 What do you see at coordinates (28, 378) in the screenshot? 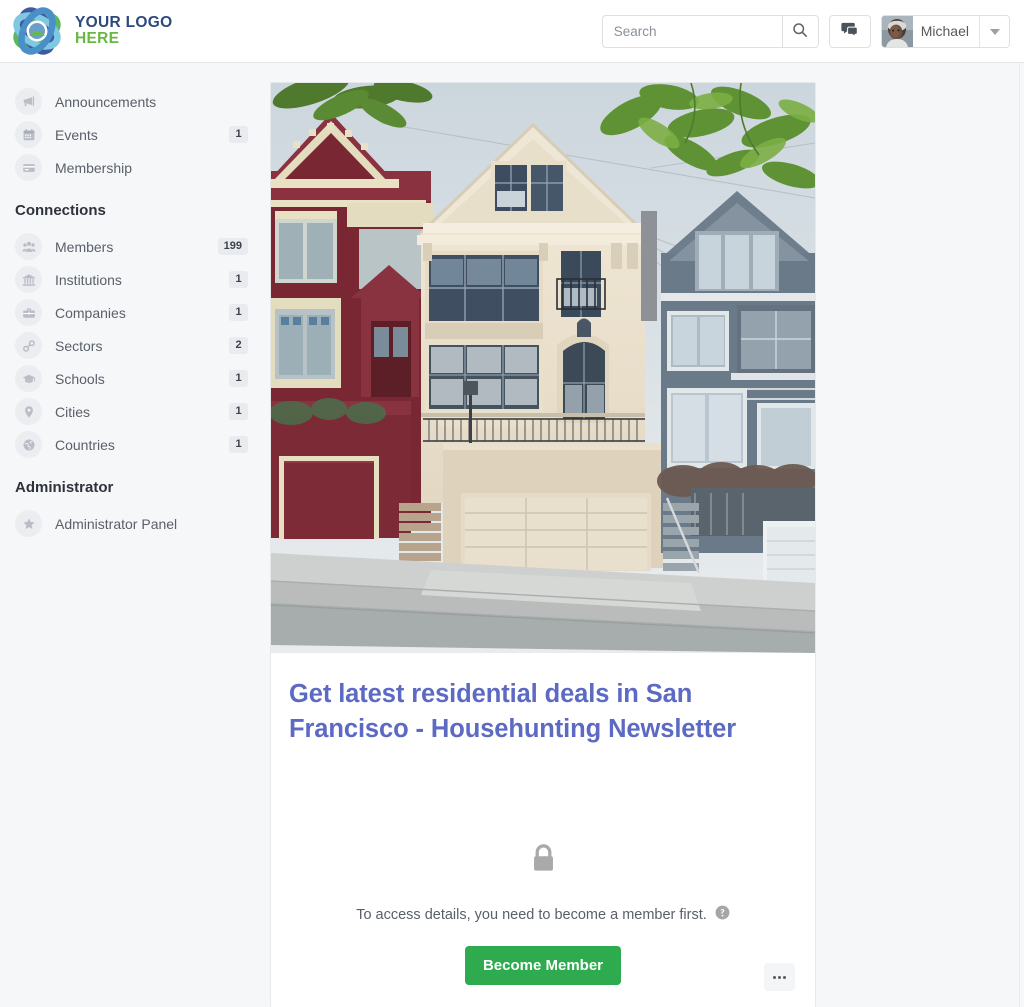
I see `graduation-cap-icon` at bounding box center [28, 378].